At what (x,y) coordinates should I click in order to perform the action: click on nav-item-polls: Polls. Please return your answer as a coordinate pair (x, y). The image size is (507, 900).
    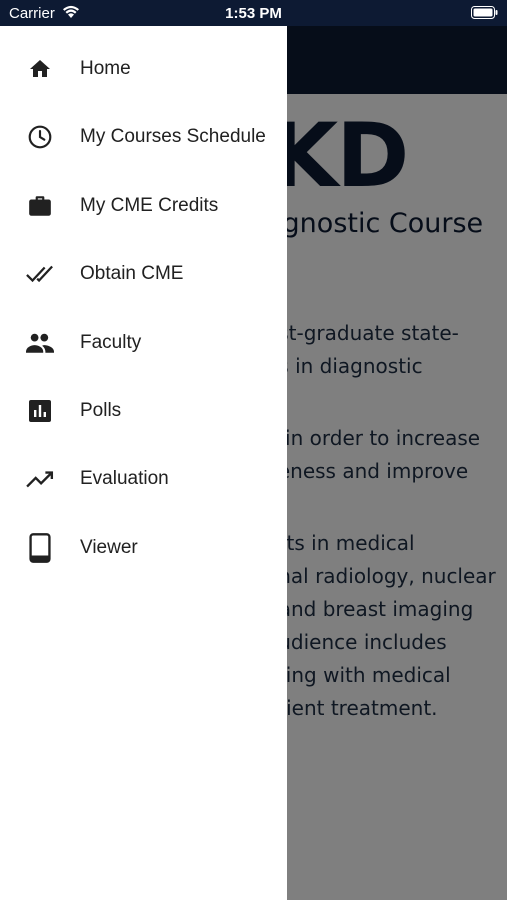
    Looking at the image, I should click on (143, 411).